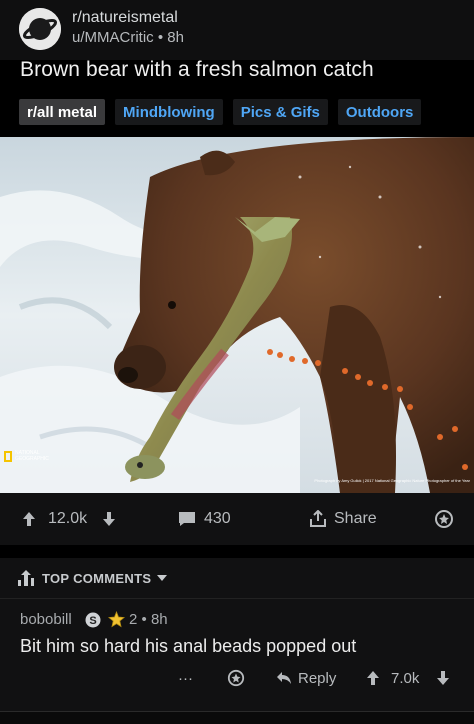  I want to click on downvote-button, so click(109, 519).